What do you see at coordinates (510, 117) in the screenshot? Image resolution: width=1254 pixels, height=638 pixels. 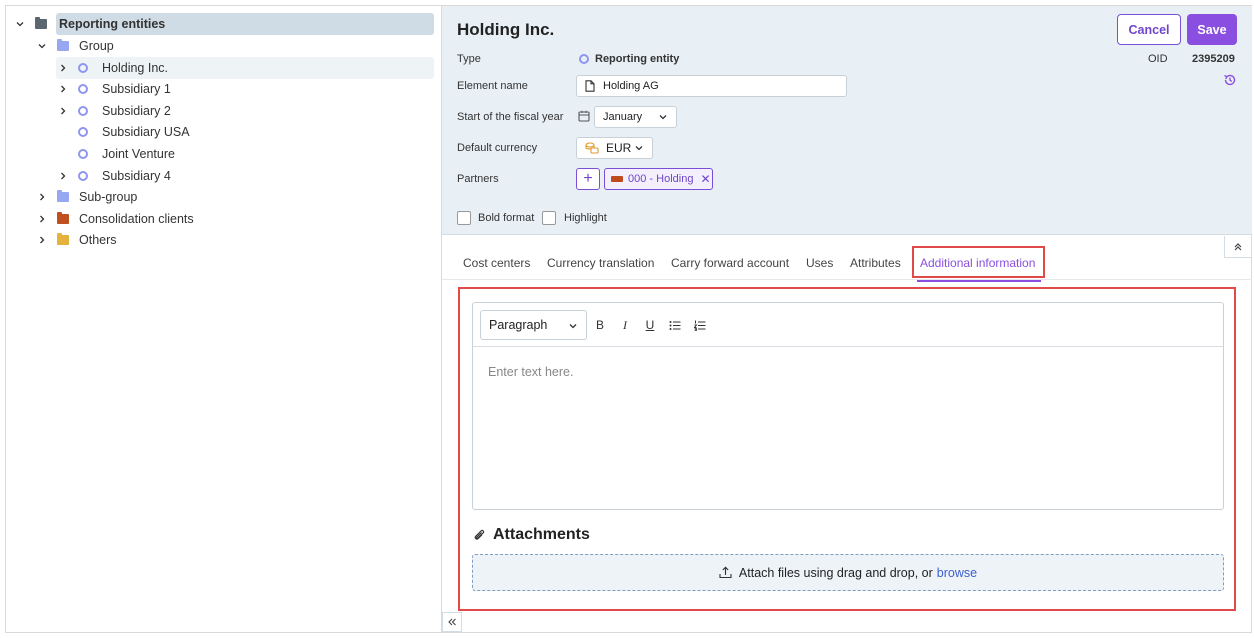 I see `fiscal-year-label: Start of the fiscal year` at bounding box center [510, 117].